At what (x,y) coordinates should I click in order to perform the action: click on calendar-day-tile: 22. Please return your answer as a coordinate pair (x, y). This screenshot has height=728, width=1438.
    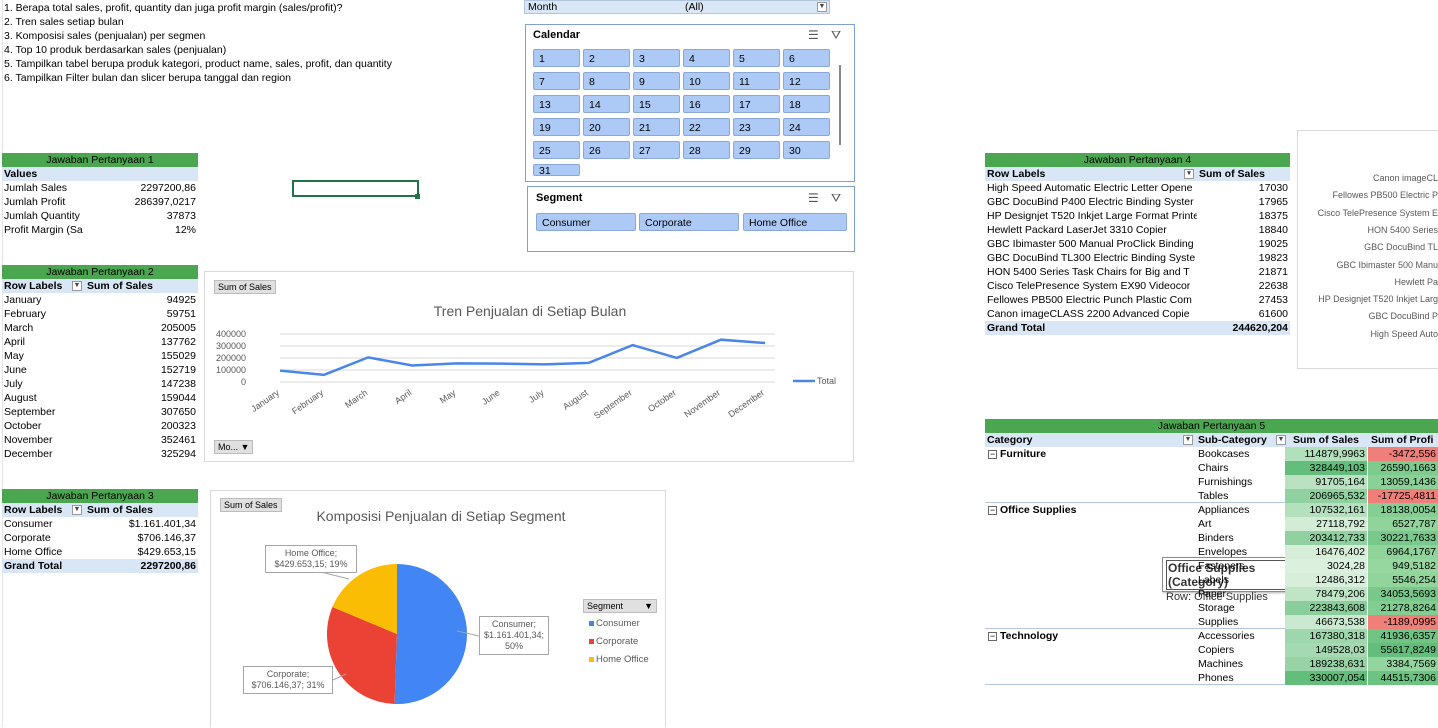
    Looking at the image, I should click on (706, 127).